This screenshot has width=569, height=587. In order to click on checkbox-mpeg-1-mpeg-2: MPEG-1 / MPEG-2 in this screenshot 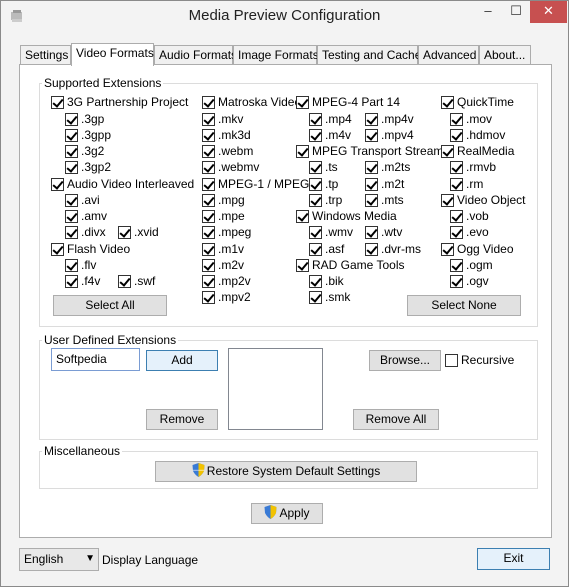, I will do `click(261, 184)`.